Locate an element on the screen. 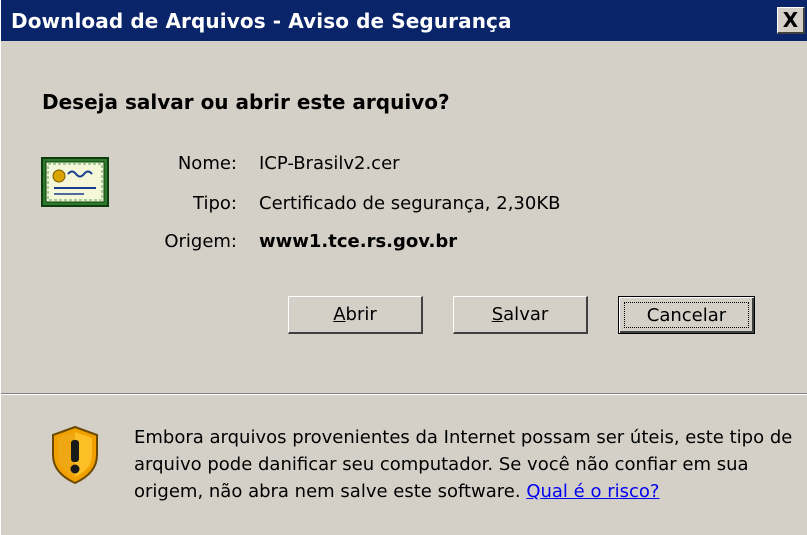 The image size is (807, 535). shield-warning-icon is located at coordinates (75, 455).